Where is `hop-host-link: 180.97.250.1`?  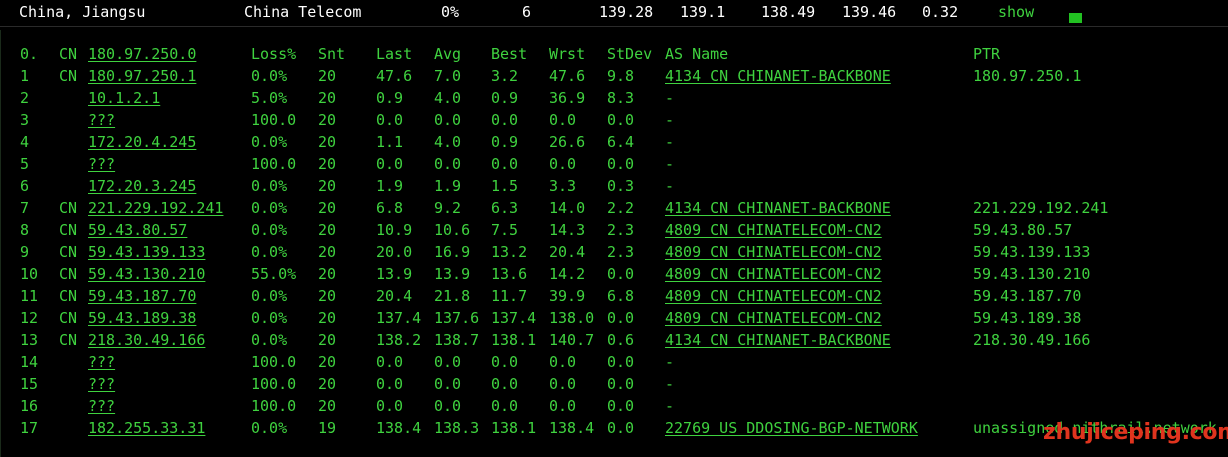 hop-host-link: 180.97.250.1 is located at coordinates (142, 76).